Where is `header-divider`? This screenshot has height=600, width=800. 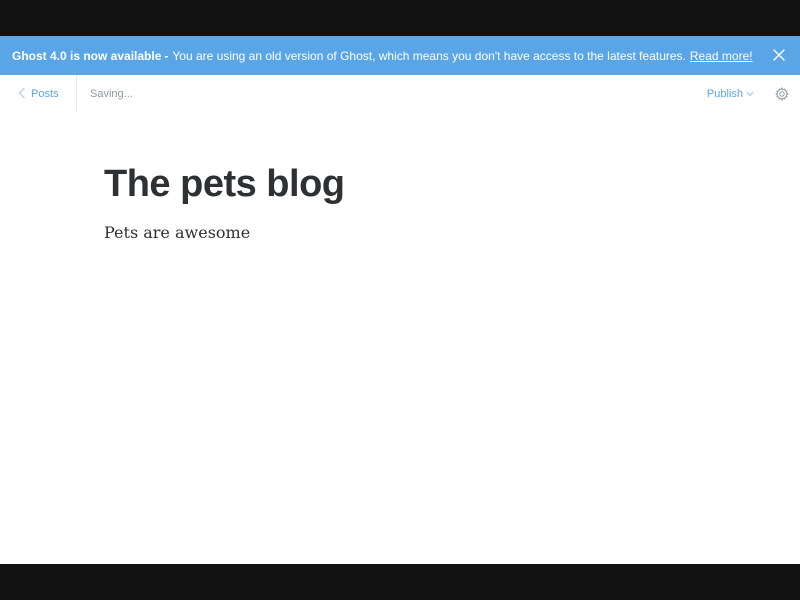
header-divider is located at coordinates (76, 93).